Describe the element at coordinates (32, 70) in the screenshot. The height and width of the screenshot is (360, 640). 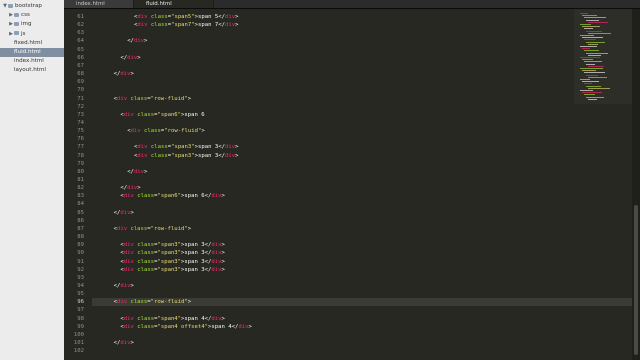
I see `sidebar-file: layout.html` at that location.